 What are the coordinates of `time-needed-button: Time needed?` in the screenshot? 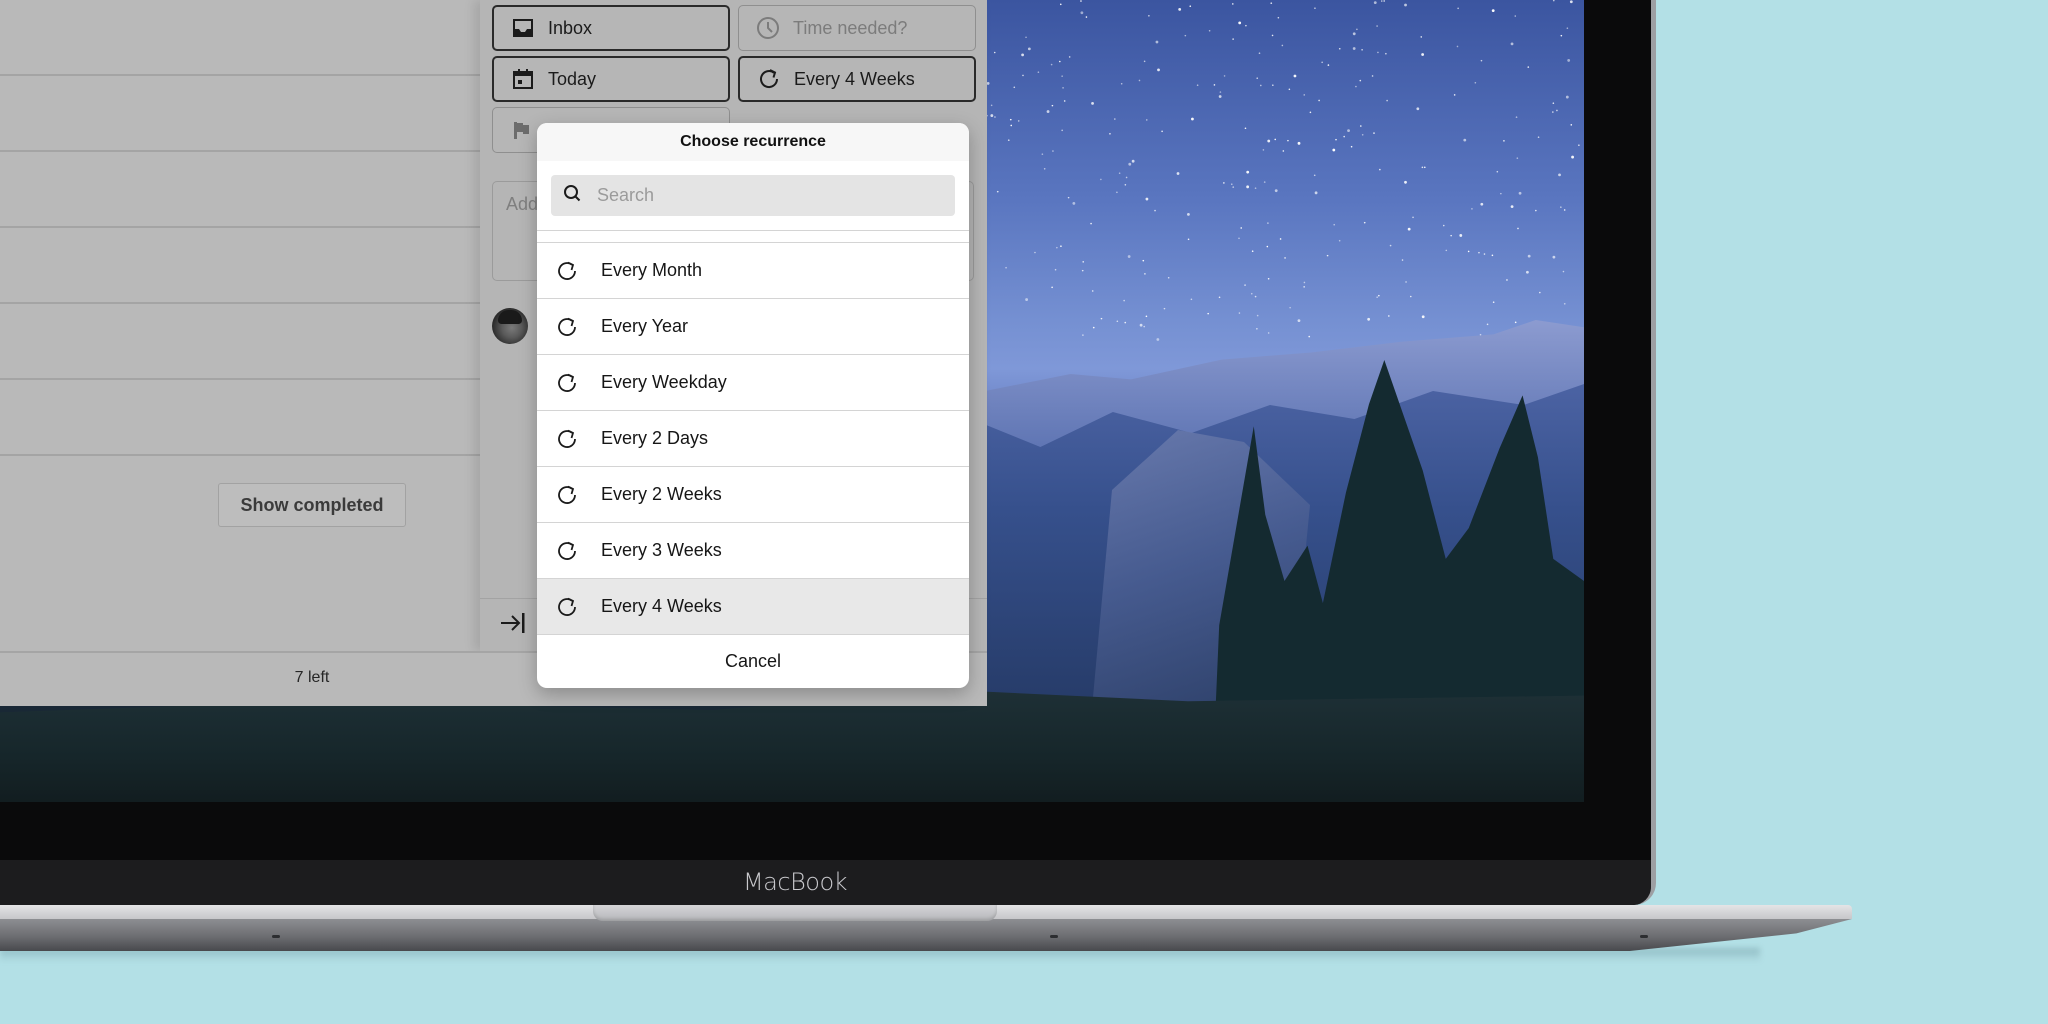 It's located at (857, 28).